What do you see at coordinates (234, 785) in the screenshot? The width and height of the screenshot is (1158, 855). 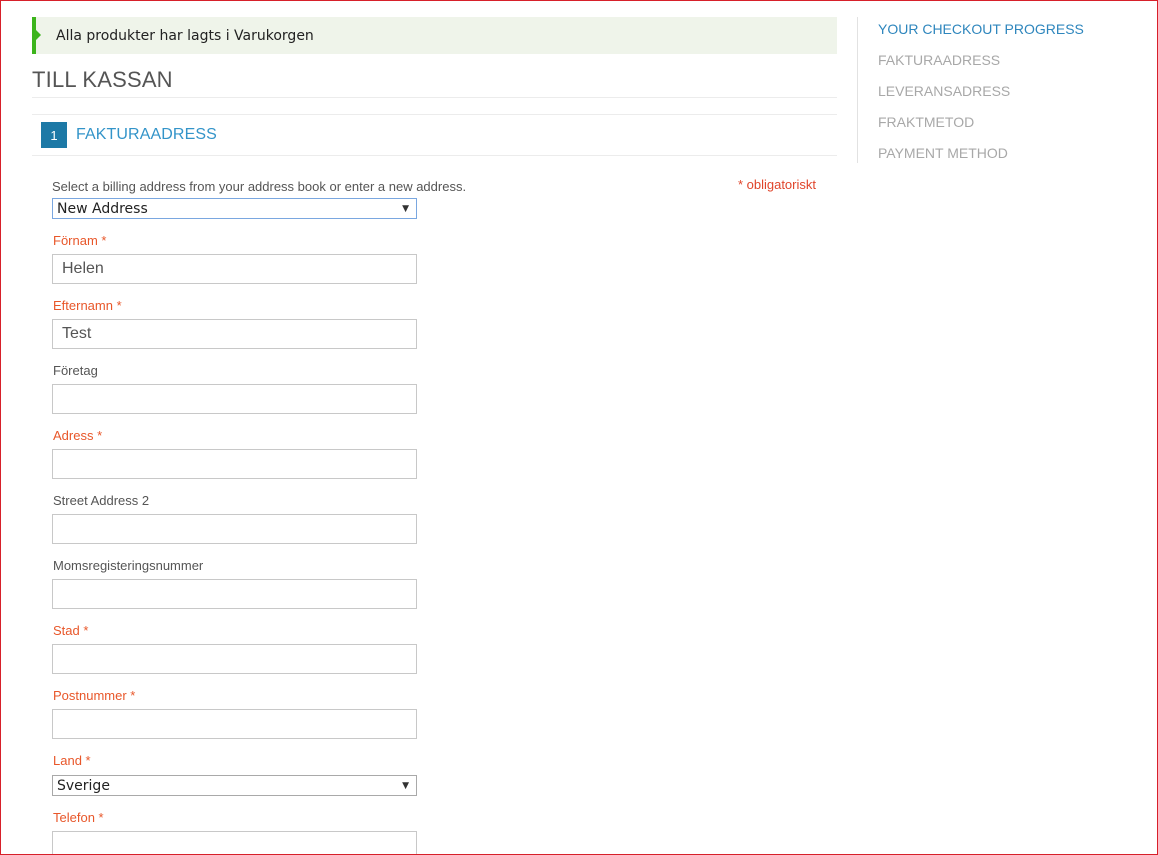 I see `country-select: Sverige ▼` at bounding box center [234, 785].